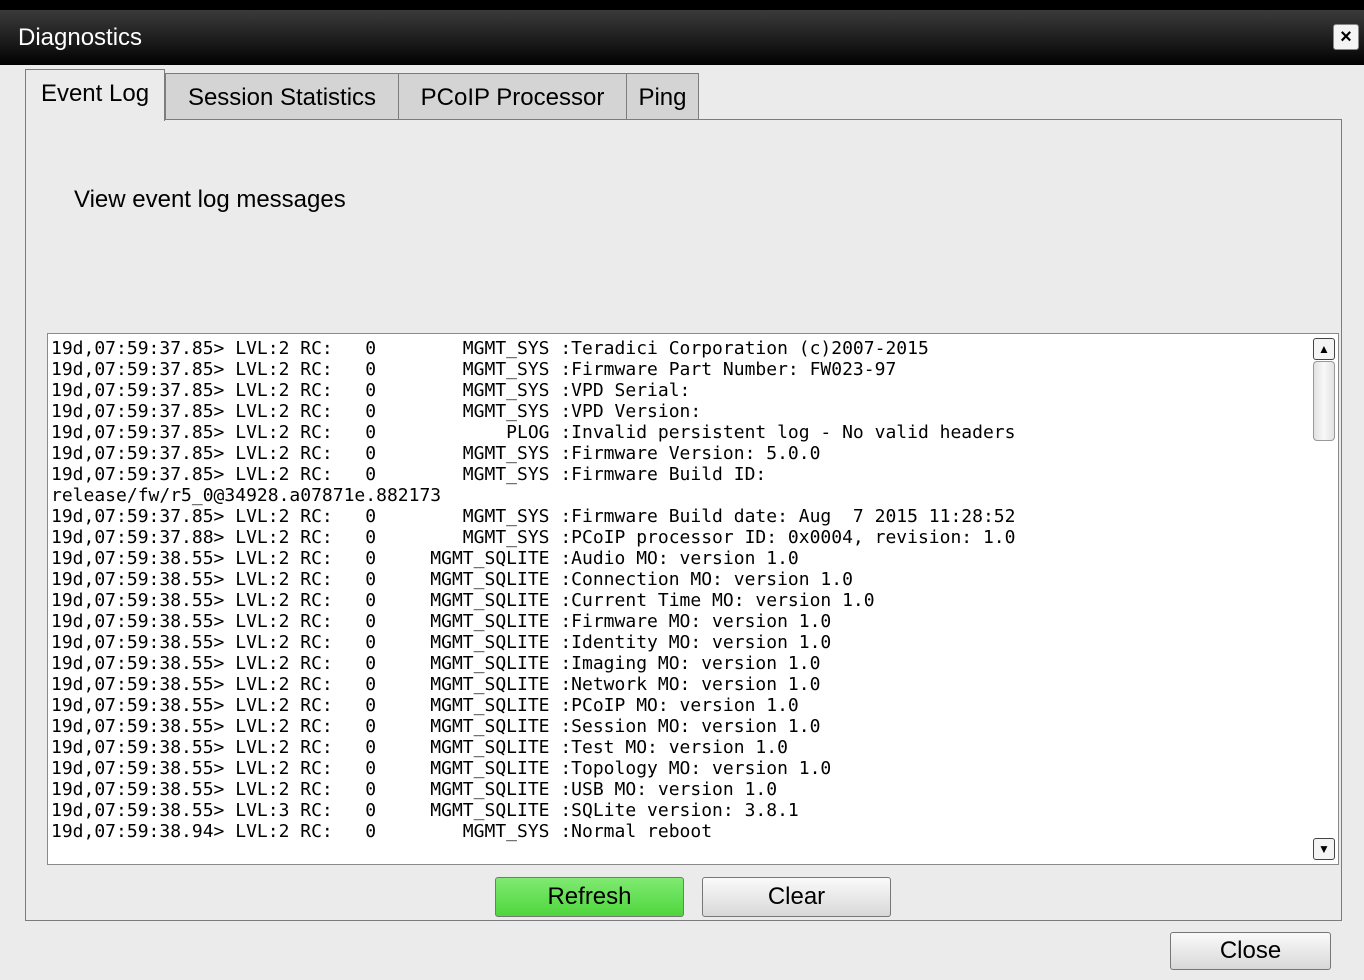 This screenshot has height=980, width=1364. Describe the element at coordinates (80, 37) in the screenshot. I see `window-title: Diagnostics` at that location.